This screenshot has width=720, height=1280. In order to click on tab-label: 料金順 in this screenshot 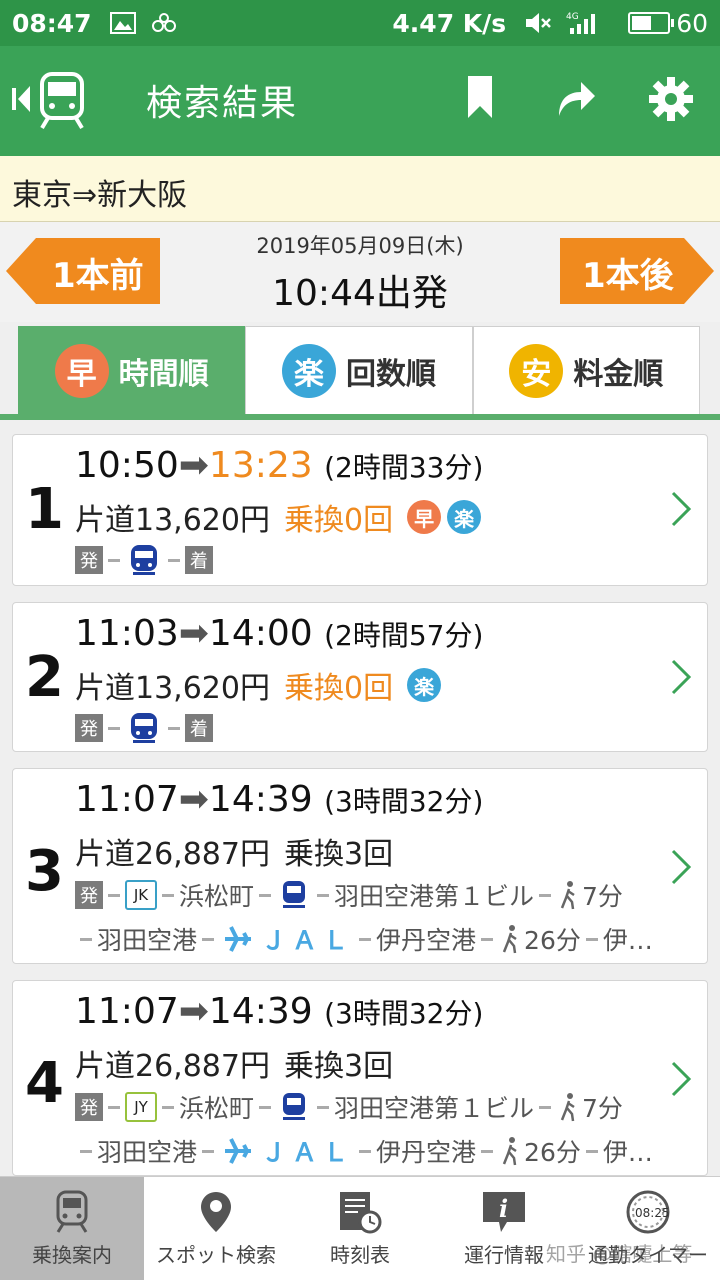, I will do `click(618, 374)`.